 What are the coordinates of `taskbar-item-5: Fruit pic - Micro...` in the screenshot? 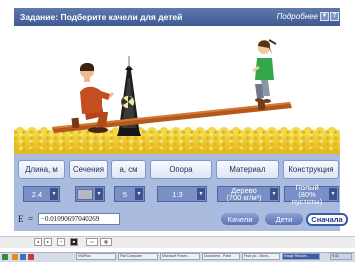 It's located at (261, 256).